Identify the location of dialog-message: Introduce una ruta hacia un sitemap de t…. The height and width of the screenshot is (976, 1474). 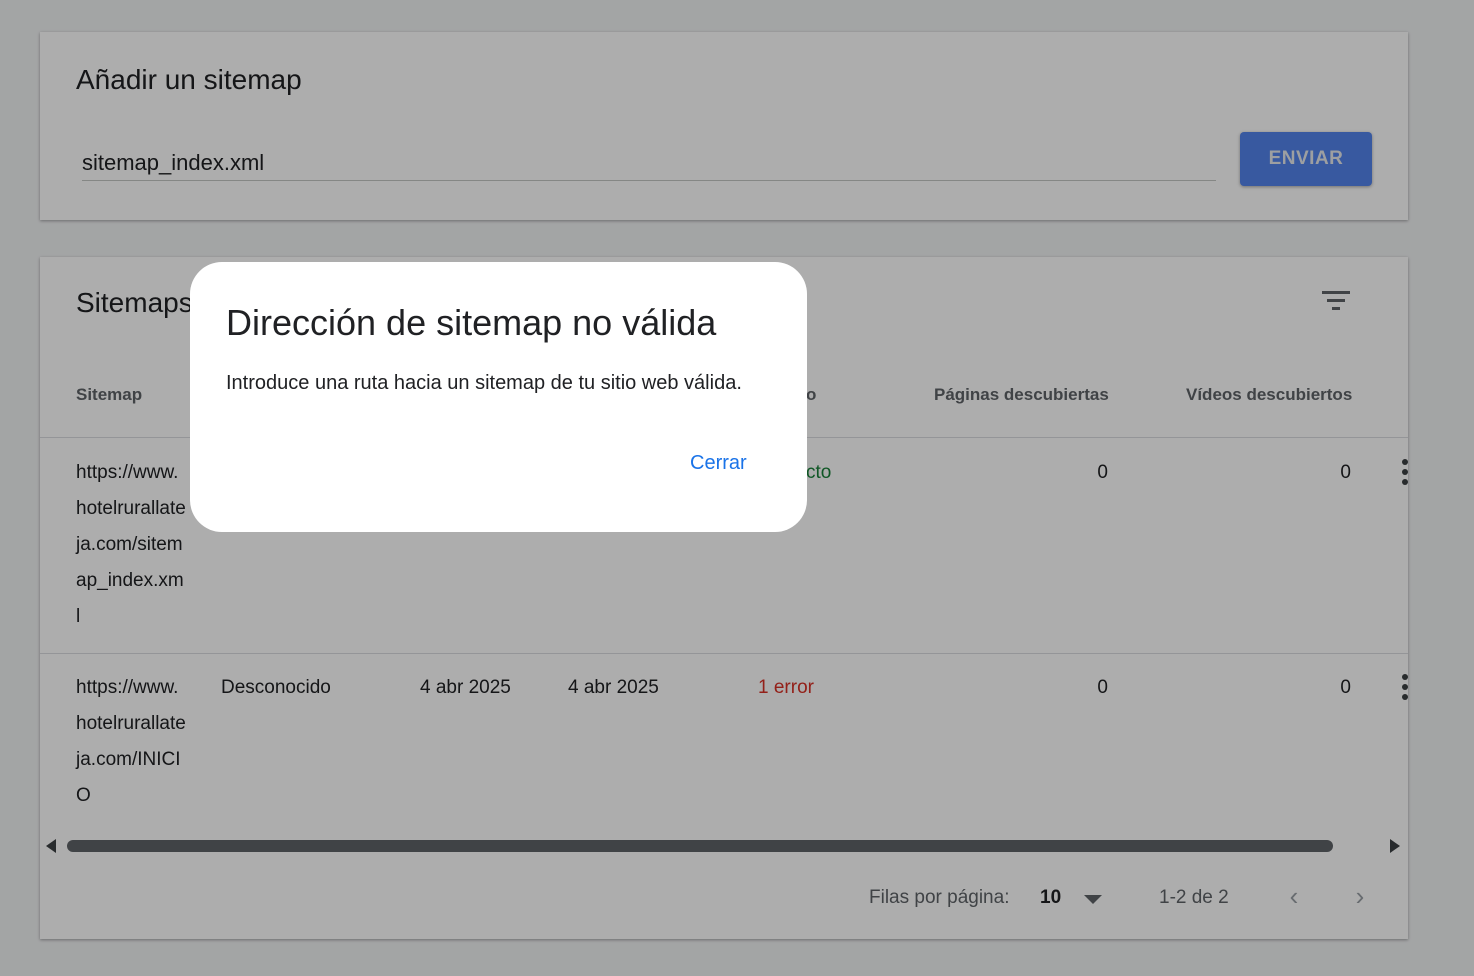
(484, 383).